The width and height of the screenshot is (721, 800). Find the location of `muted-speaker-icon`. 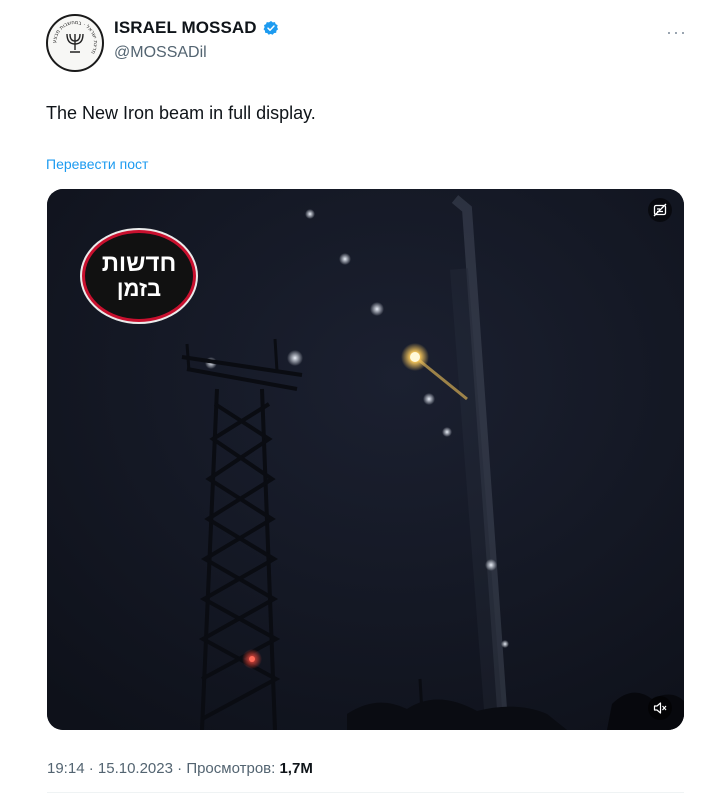

muted-speaker-icon is located at coordinates (660, 708).